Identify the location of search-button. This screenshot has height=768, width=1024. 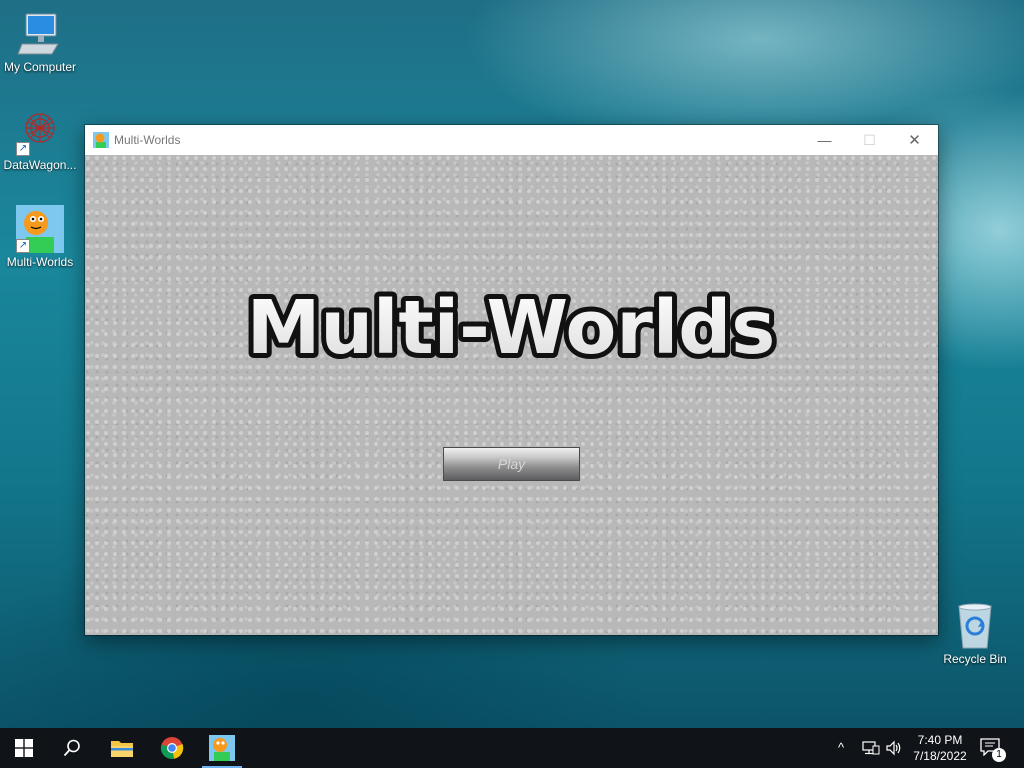
(72, 748).